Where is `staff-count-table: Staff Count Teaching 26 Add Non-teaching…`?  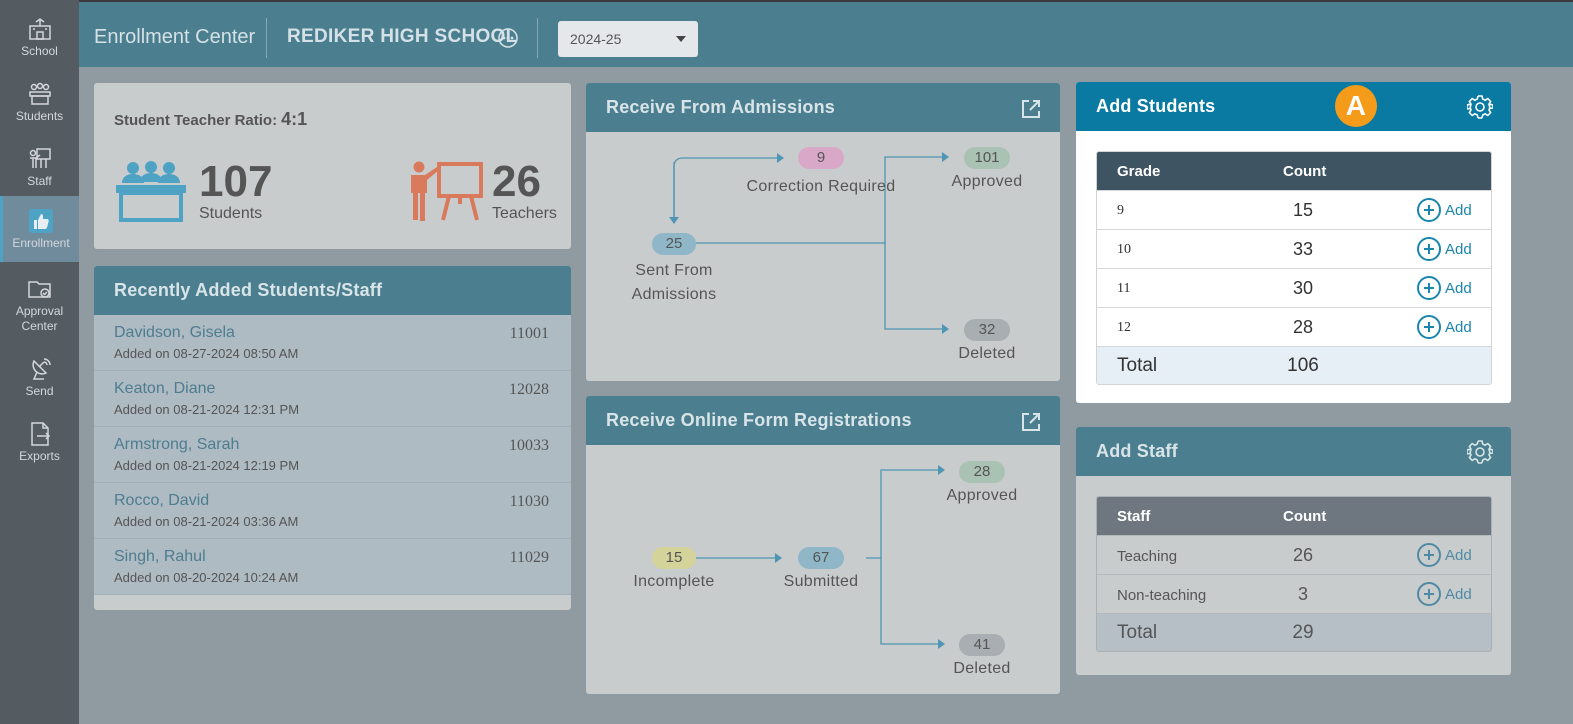 staff-count-table: Staff Count Teaching 26 Add Non-teaching… is located at coordinates (1294, 574).